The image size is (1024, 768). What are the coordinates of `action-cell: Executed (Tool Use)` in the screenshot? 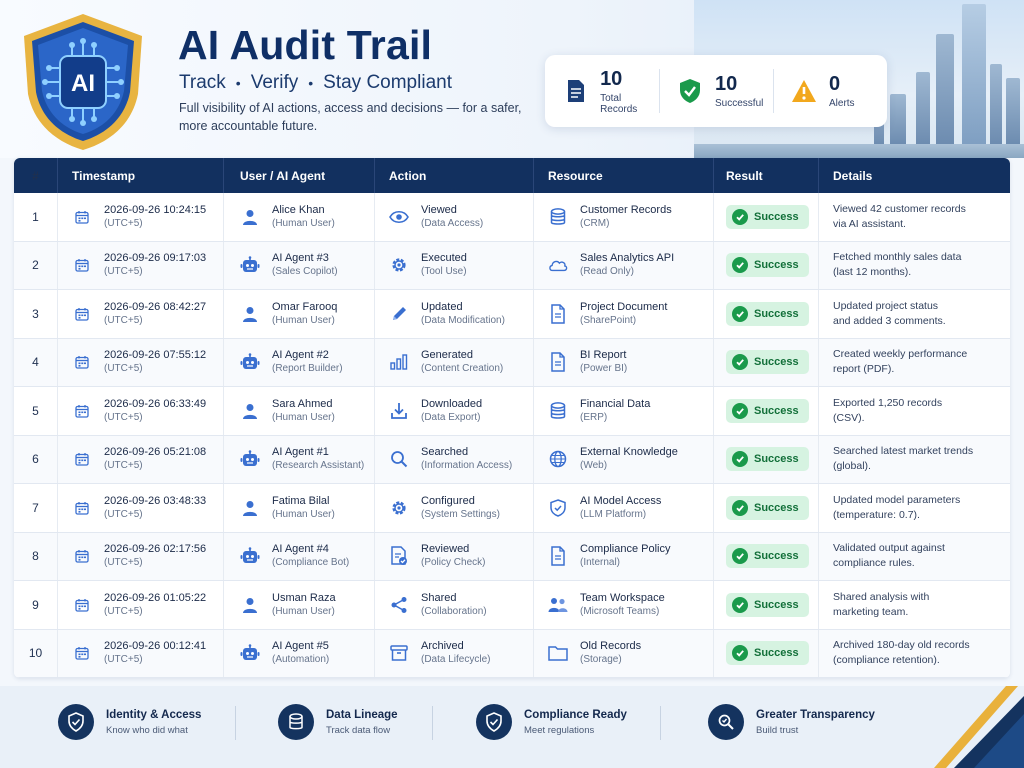 It's located at (454, 265).